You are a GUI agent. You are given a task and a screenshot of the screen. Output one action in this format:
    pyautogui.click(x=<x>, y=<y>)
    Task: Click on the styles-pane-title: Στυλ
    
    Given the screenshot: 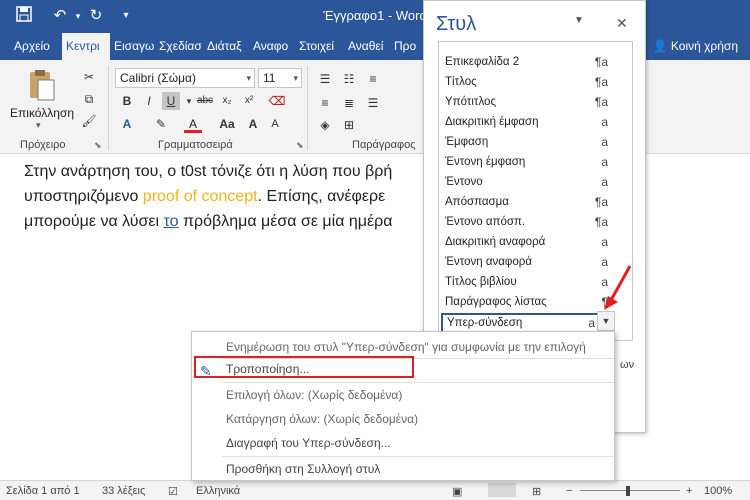 What is the action you would take?
    pyautogui.click(x=456, y=24)
    